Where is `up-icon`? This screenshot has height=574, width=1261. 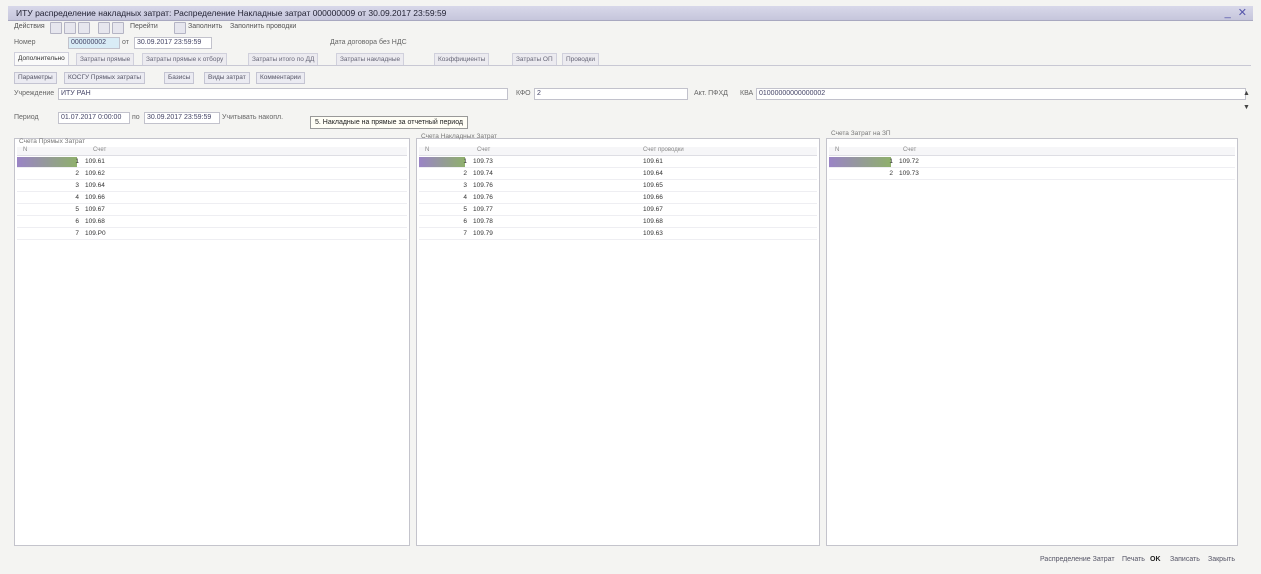
up-icon is located at coordinates (104, 28).